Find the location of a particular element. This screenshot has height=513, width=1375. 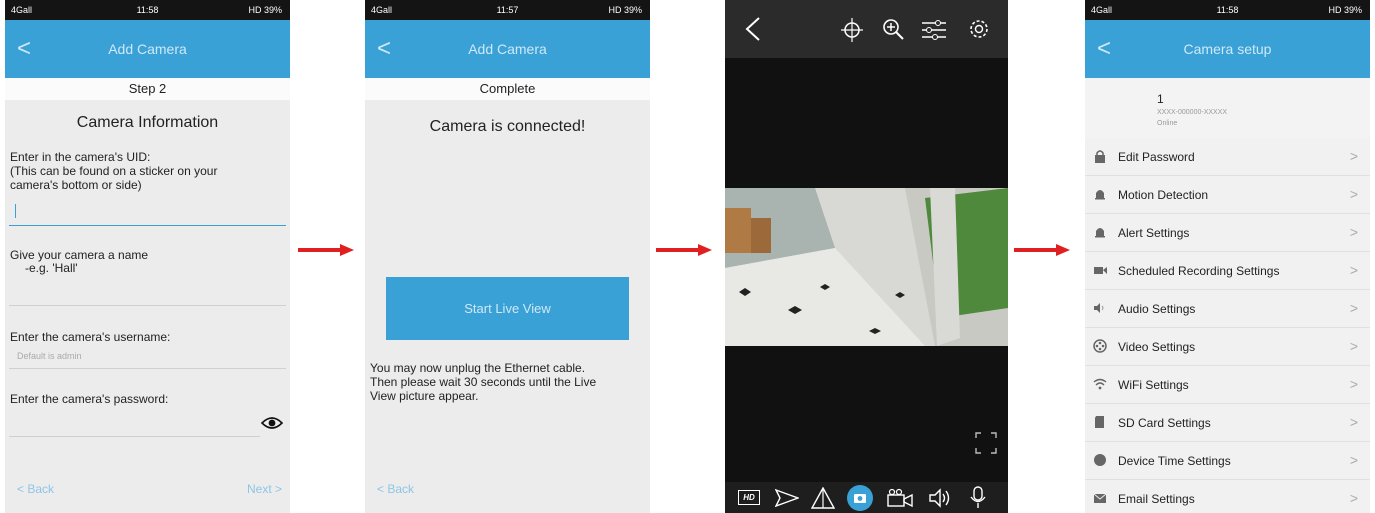

password-input is located at coordinates (134, 422).